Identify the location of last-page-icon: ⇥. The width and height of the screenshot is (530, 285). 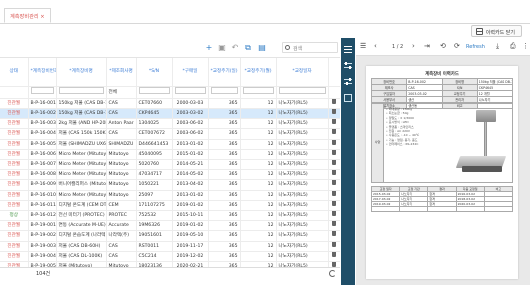
(427, 46).